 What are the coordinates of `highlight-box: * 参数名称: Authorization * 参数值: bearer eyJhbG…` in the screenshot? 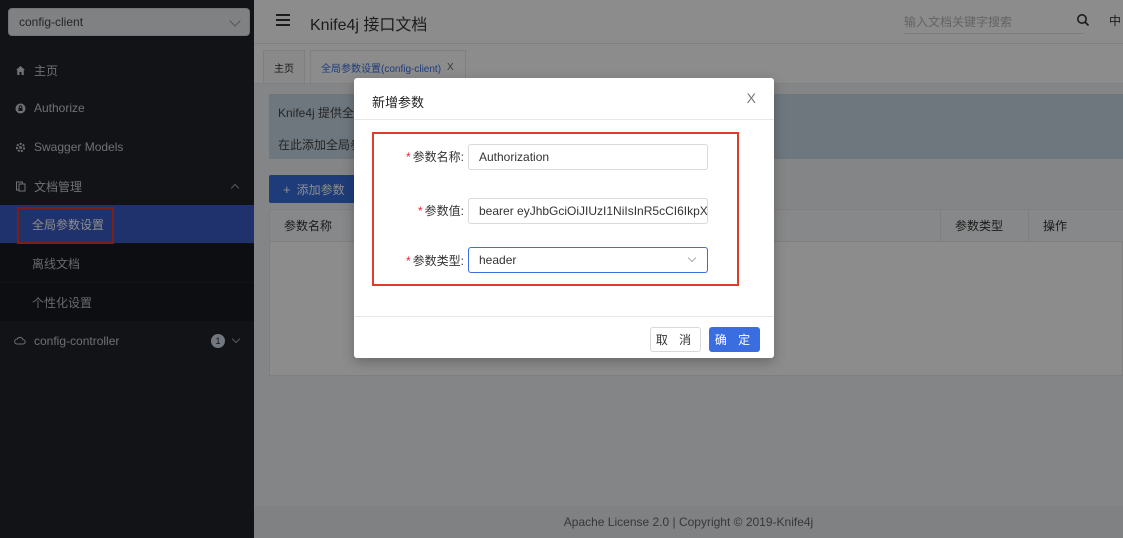 It's located at (555, 209).